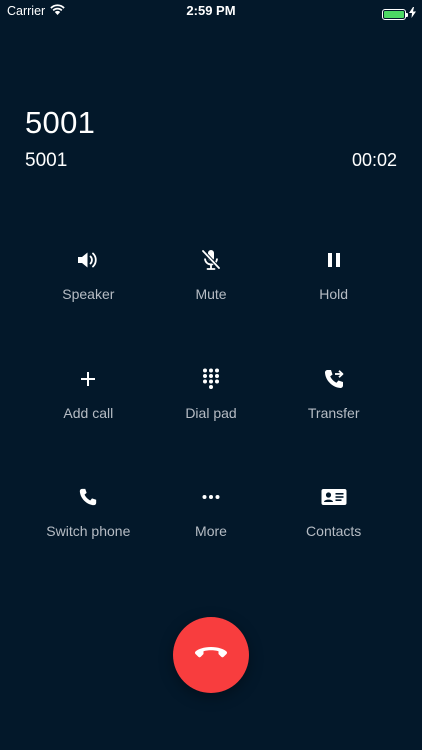  I want to click on plus-icon, so click(88, 379).